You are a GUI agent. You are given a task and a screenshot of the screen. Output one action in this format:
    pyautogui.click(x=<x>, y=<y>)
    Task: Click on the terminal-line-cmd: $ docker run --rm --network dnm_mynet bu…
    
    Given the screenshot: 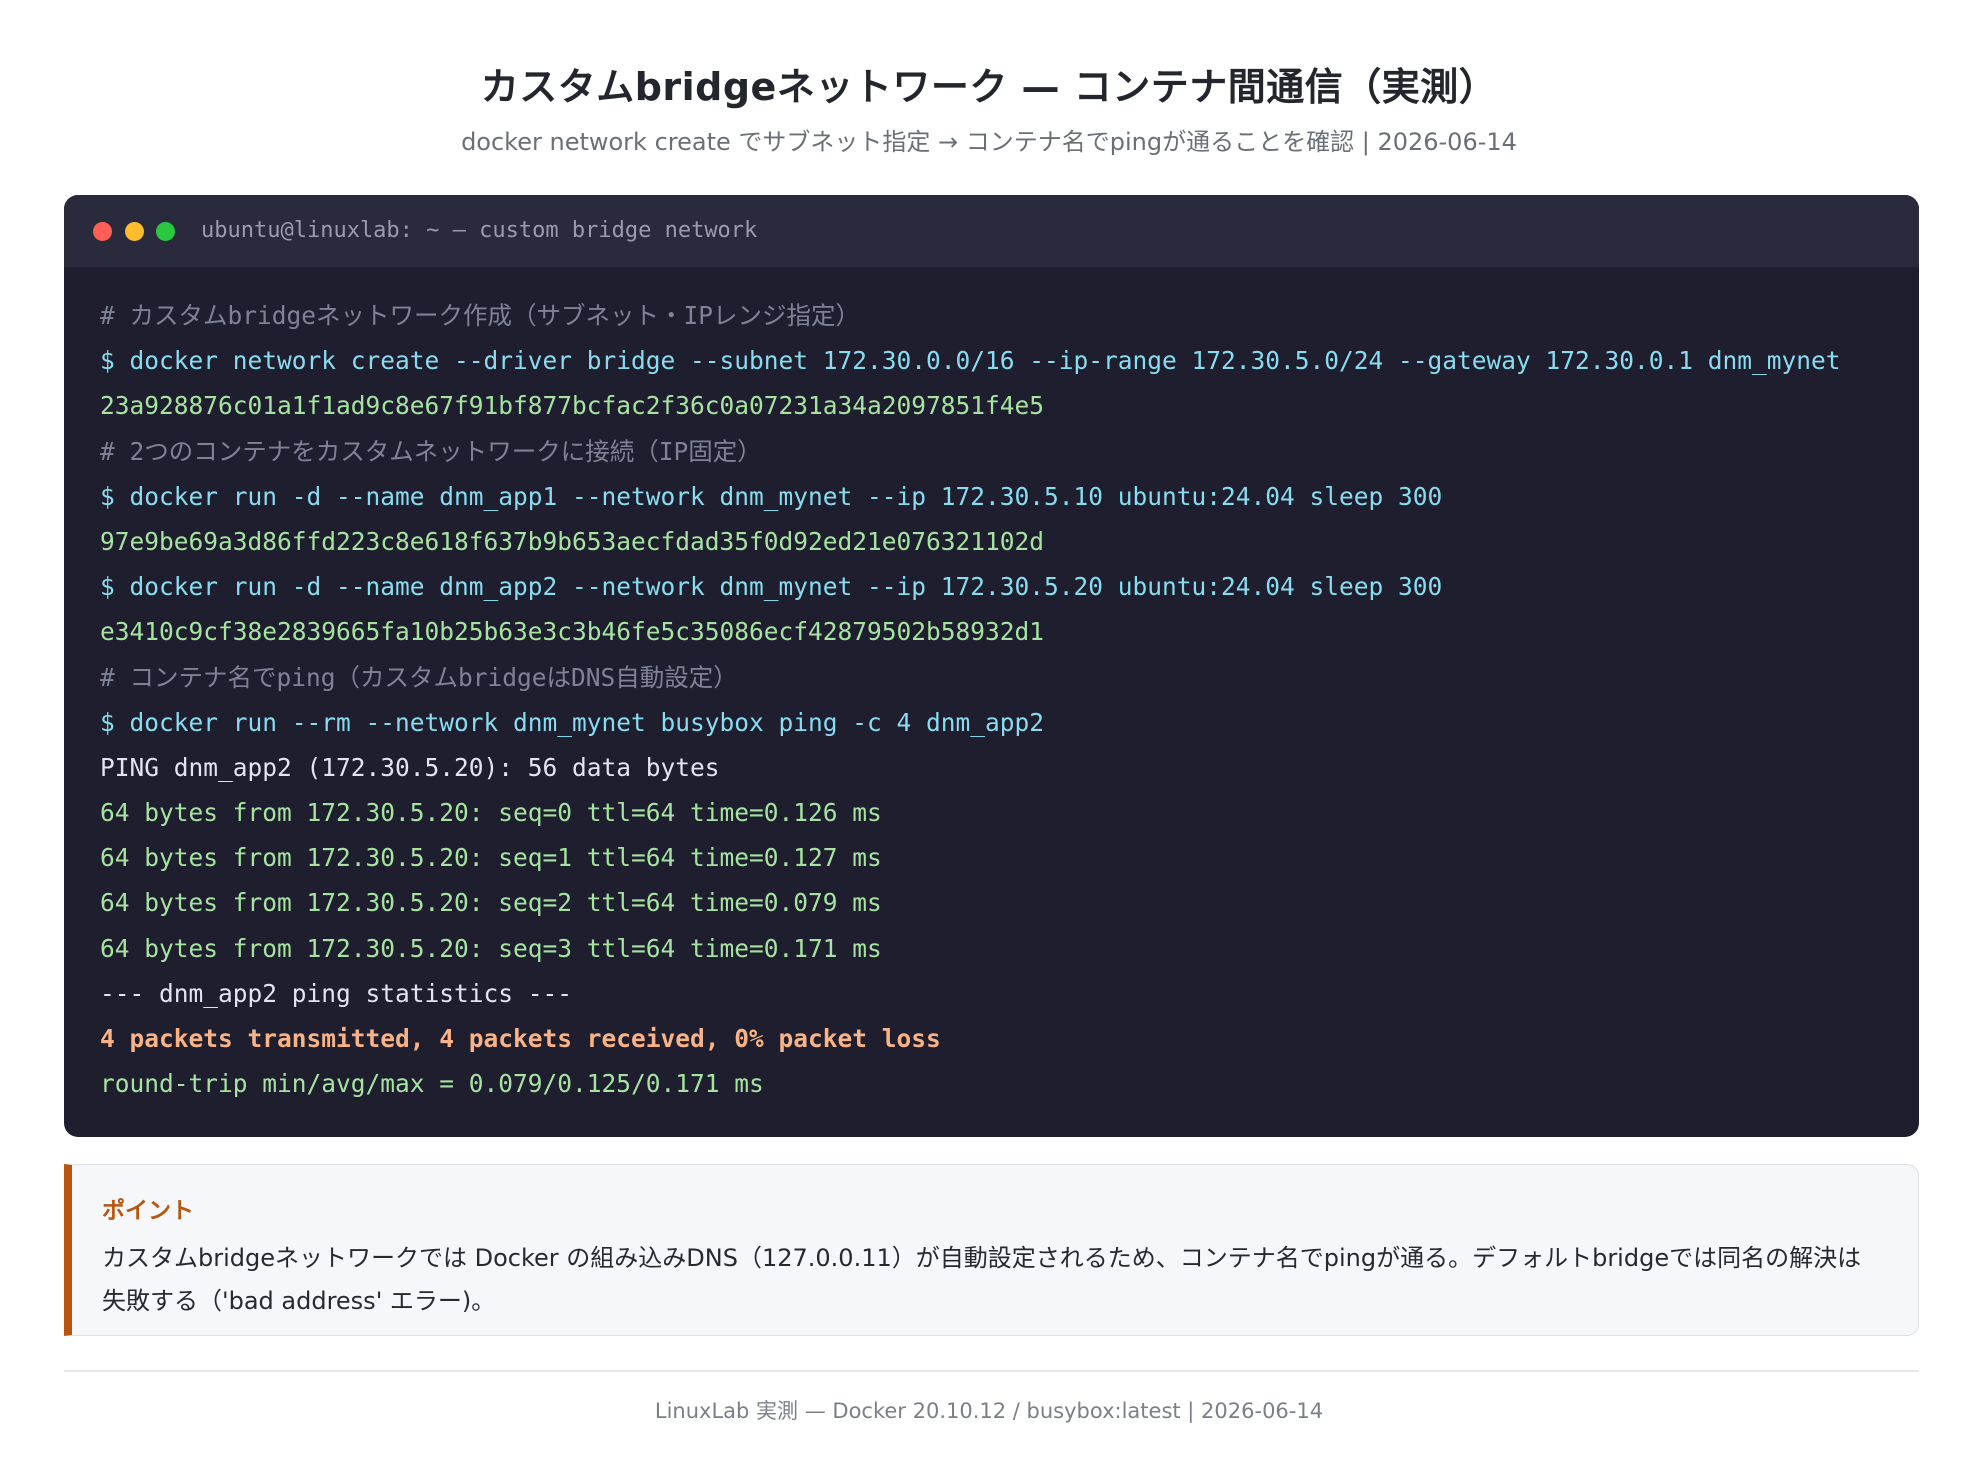 What is the action you would take?
    pyautogui.click(x=572, y=722)
    